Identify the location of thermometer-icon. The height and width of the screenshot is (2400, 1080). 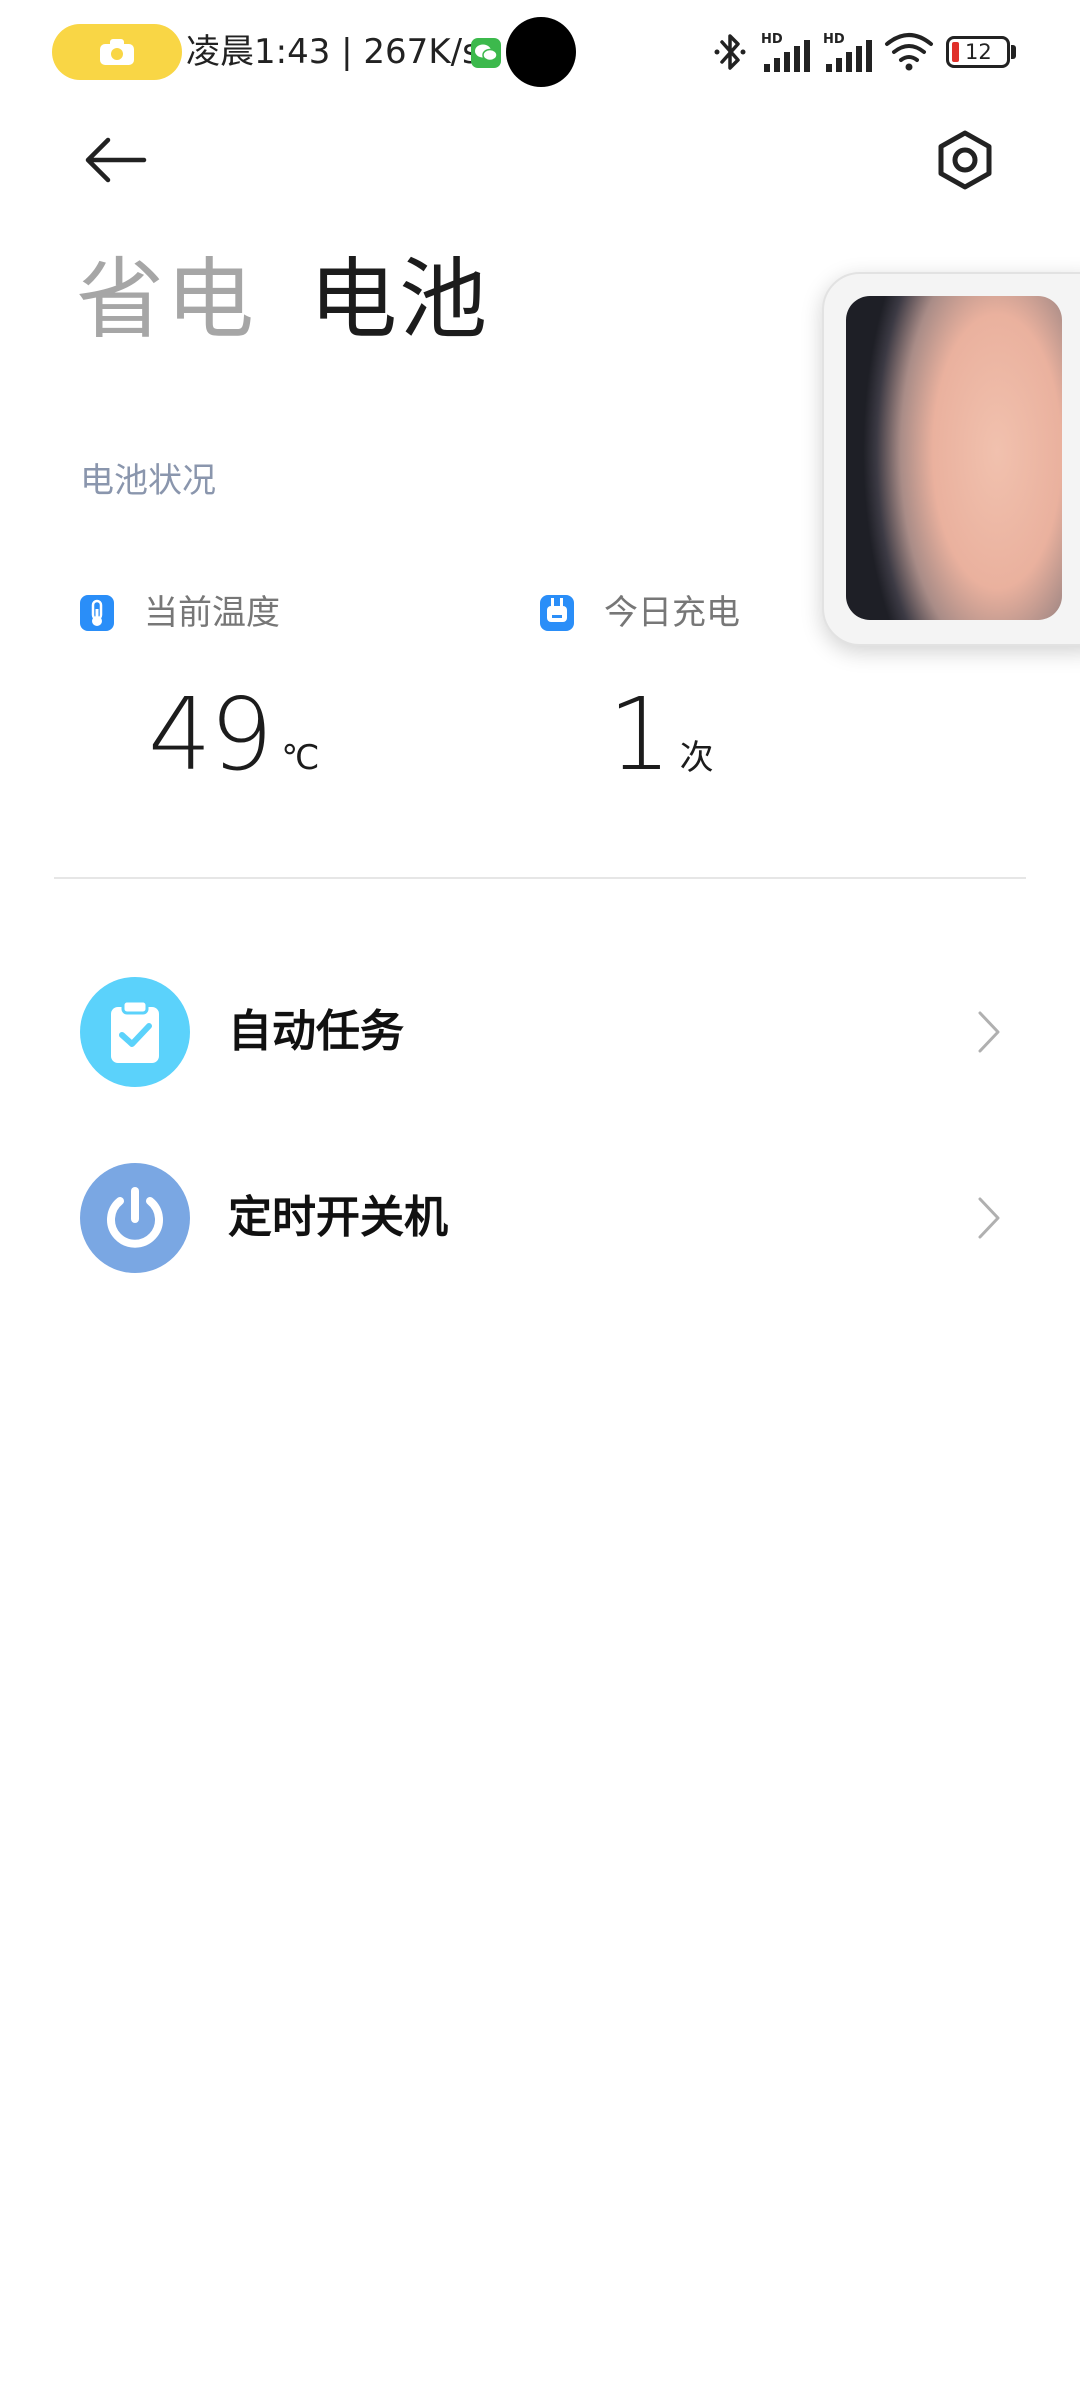
(97, 613).